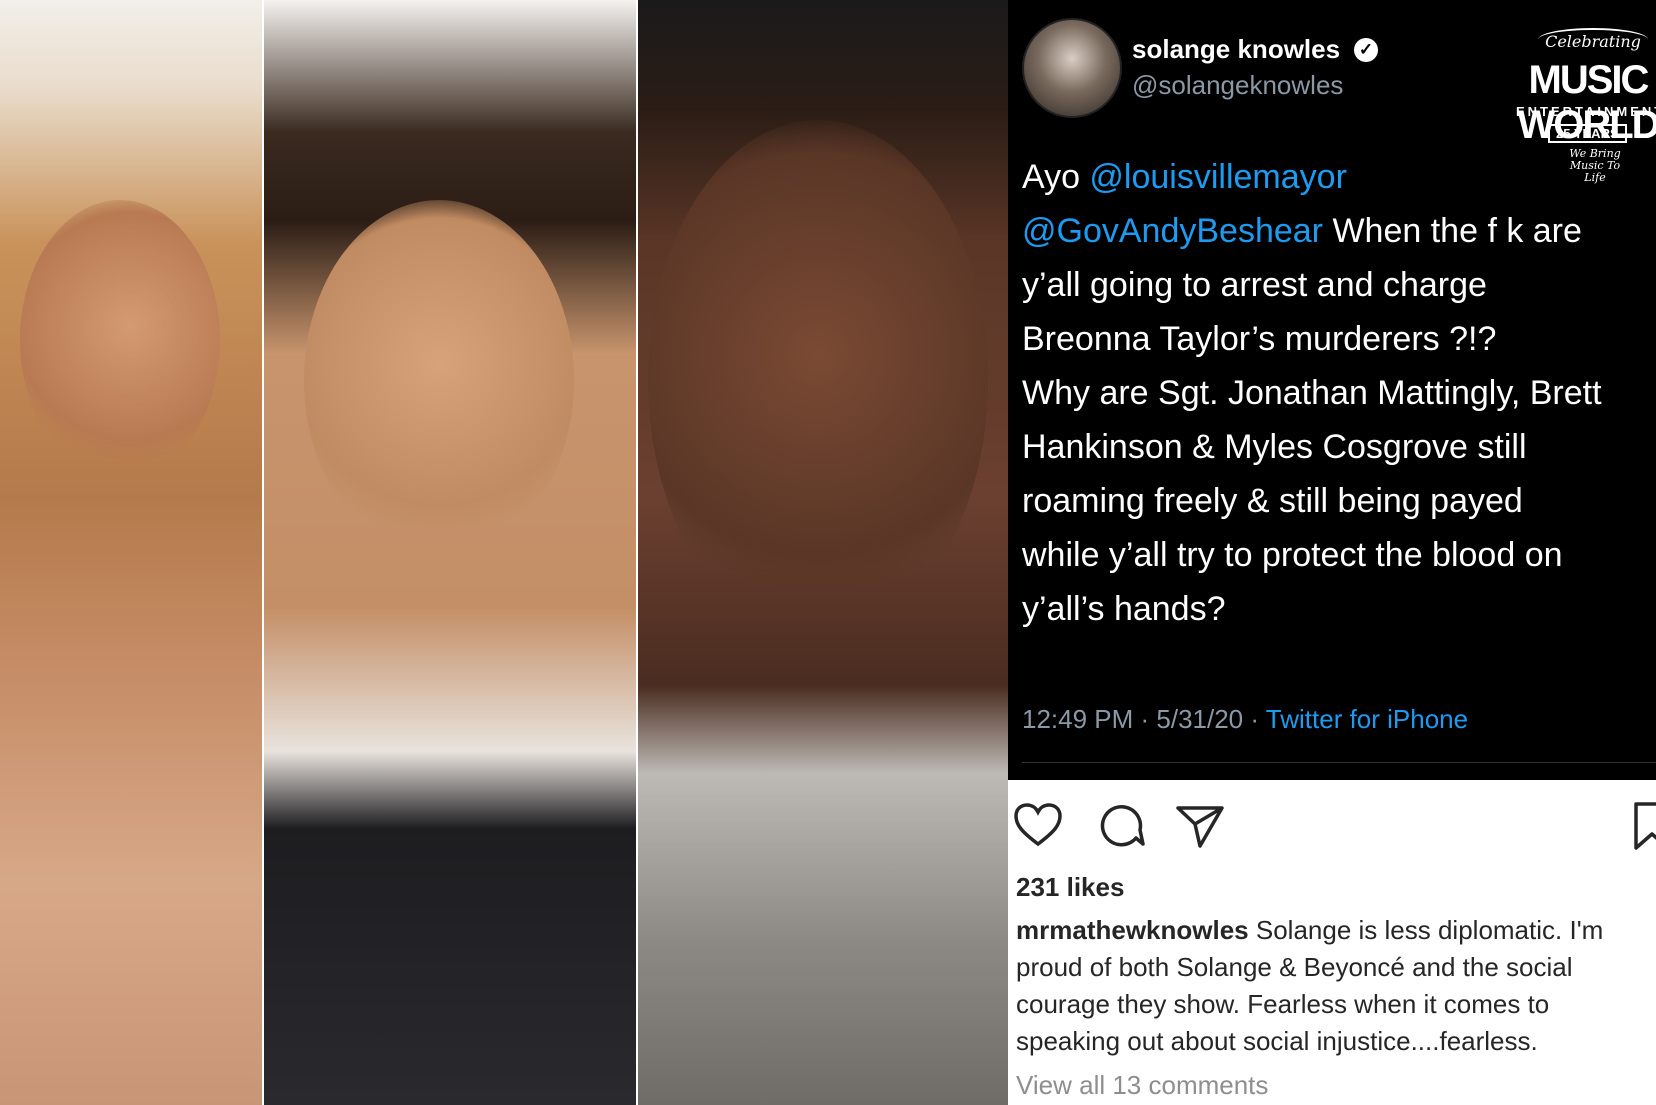  What do you see at coordinates (1056, 177) in the screenshot?
I see `tweet-text: Ayo` at bounding box center [1056, 177].